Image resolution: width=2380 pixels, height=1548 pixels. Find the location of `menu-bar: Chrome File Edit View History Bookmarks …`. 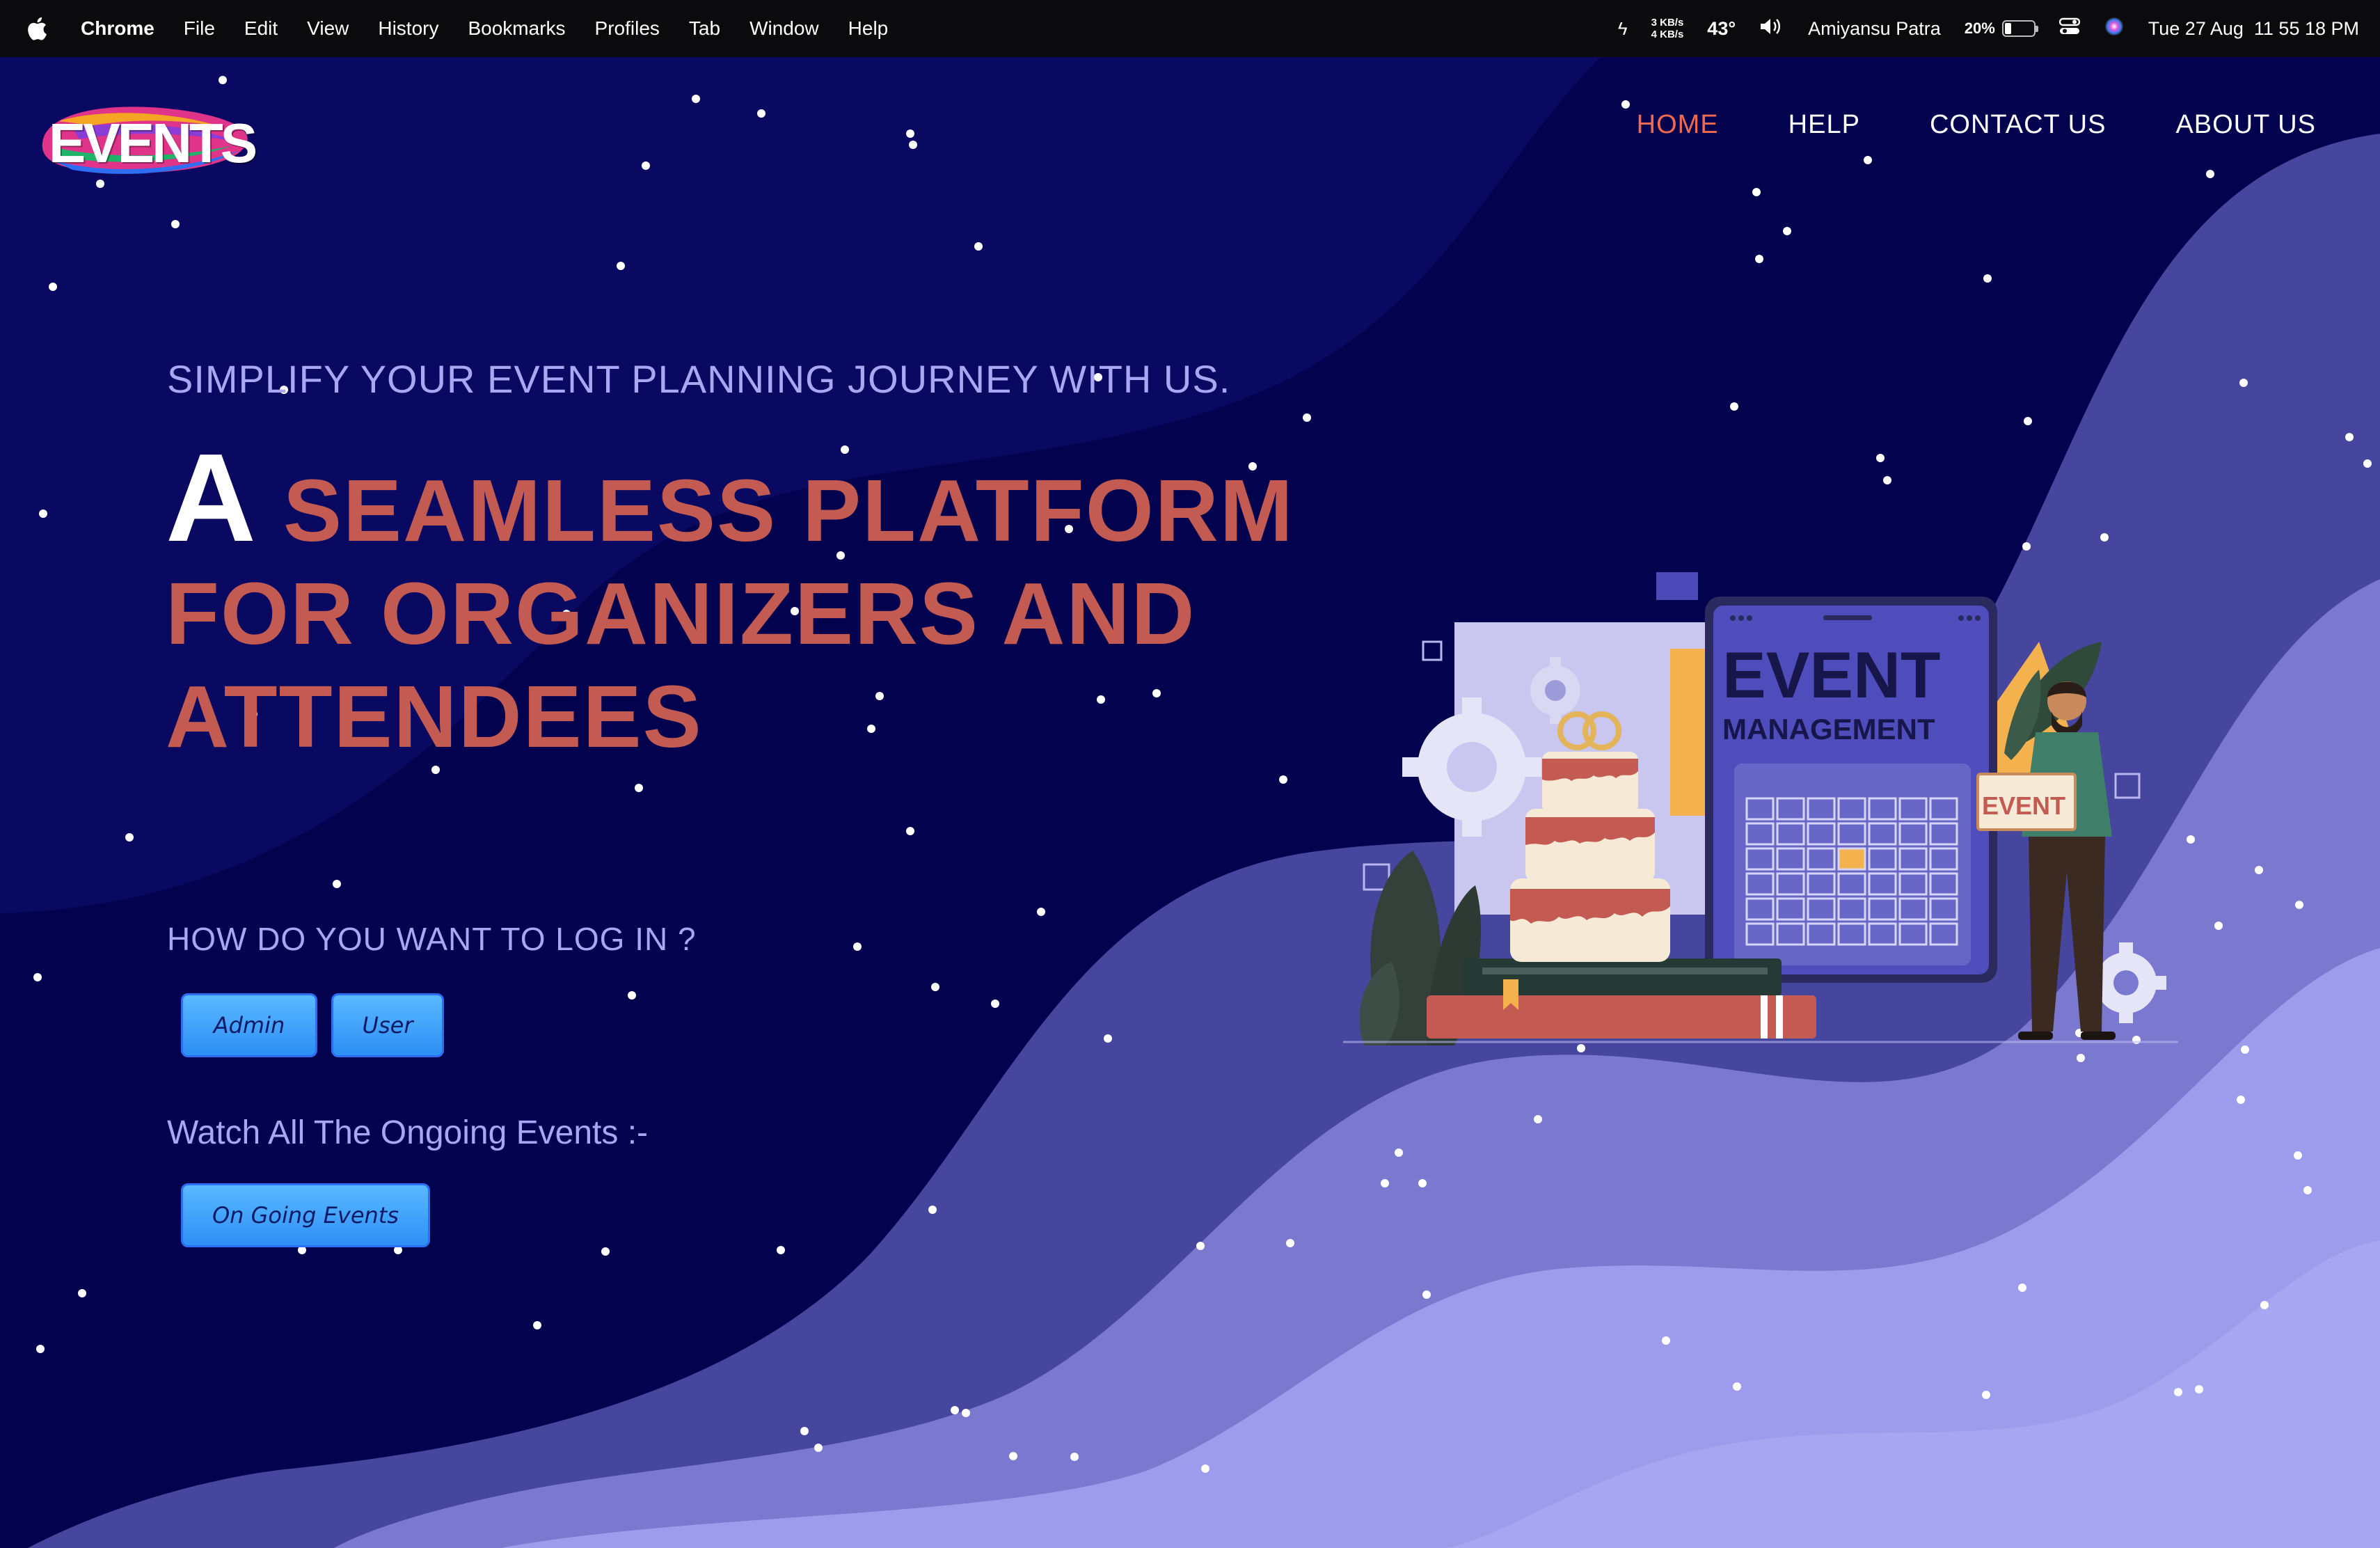

menu-bar: Chrome File Edit View History Bookmarks … is located at coordinates (1190, 28).